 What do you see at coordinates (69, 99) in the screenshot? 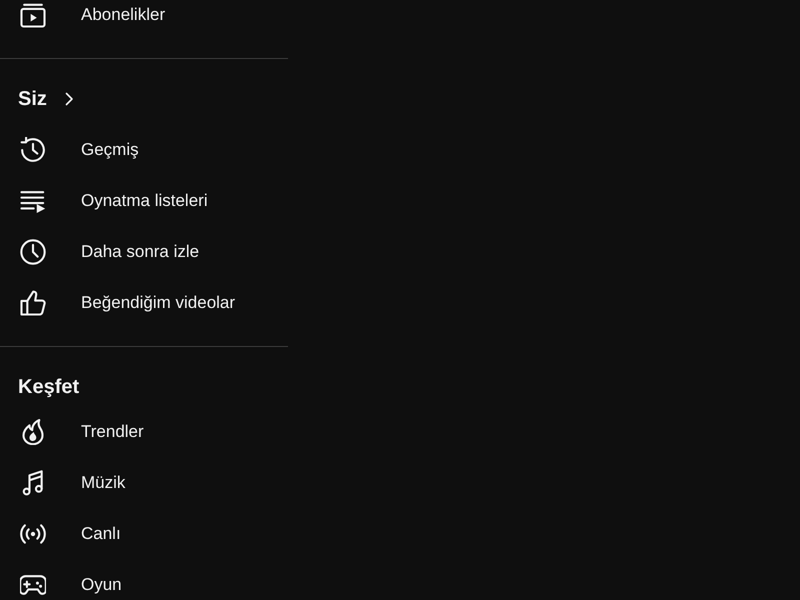
I see `chevron-right-icon` at bounding box center [69, 99].